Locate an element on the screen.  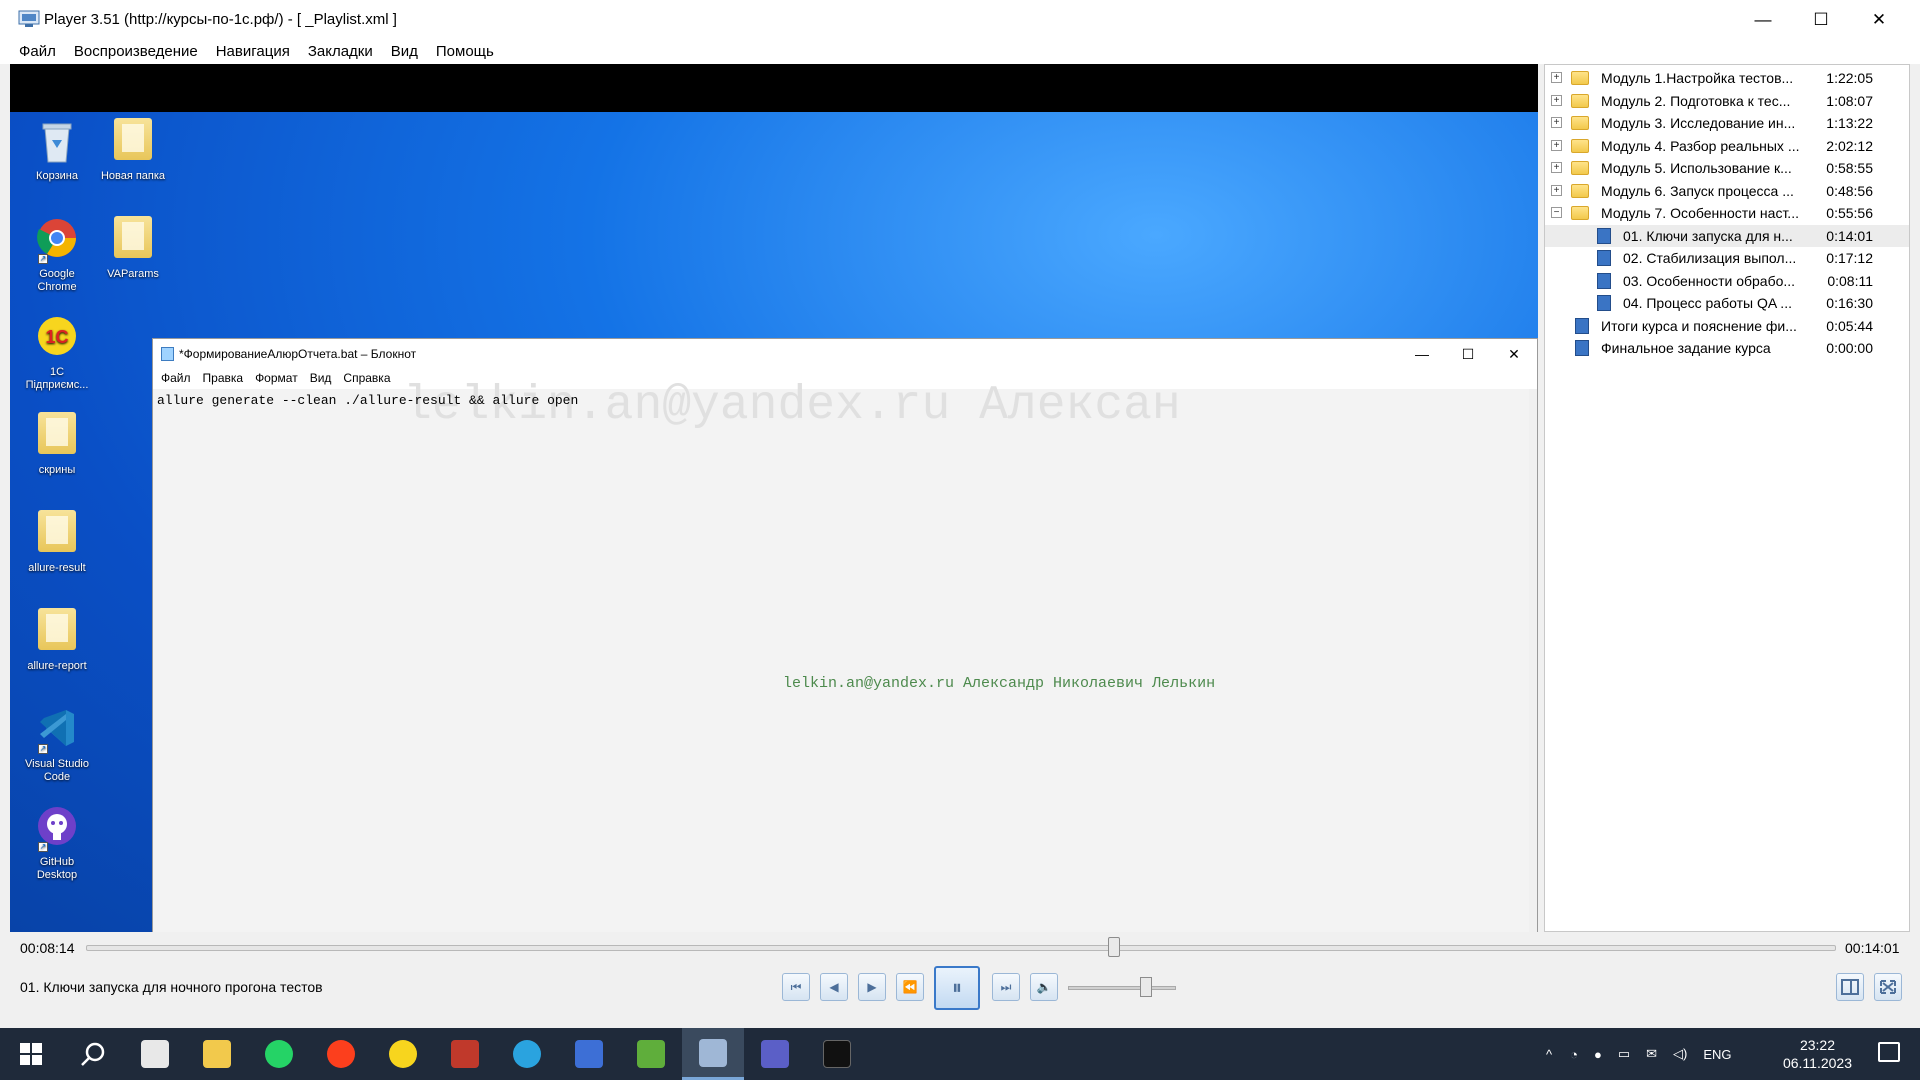
collapse-icon: − is located at coordinates (1556, 212).